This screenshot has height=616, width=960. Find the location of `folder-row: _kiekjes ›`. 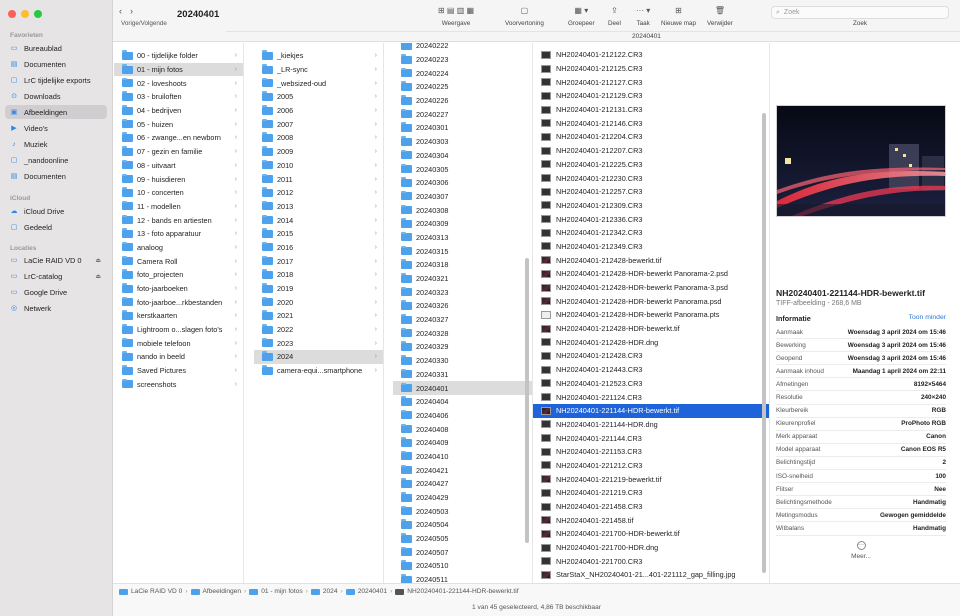

folder-row: _kiekjes › is located at coordinates (318, 56).